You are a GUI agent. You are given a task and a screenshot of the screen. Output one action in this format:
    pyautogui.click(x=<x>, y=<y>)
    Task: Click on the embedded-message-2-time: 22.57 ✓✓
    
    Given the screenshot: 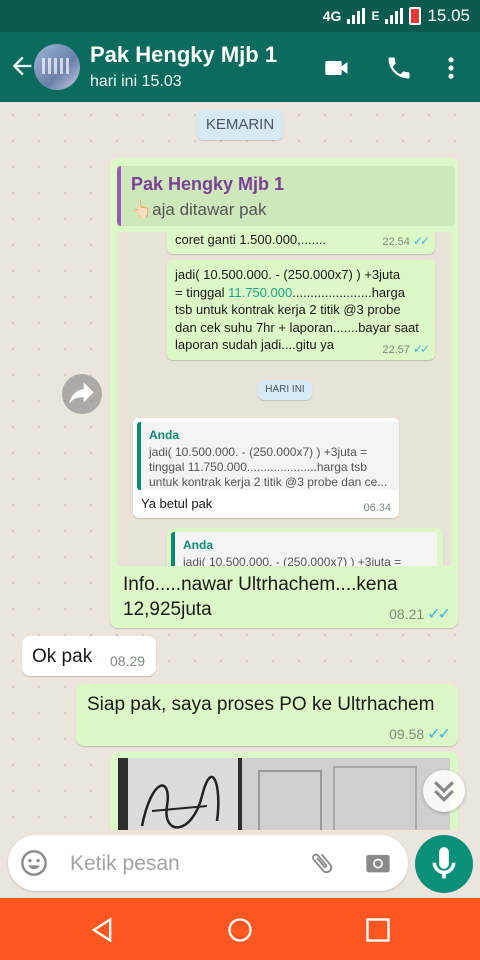 What is the action you would take?
    pyautogui.click(x=406, y=349)
    